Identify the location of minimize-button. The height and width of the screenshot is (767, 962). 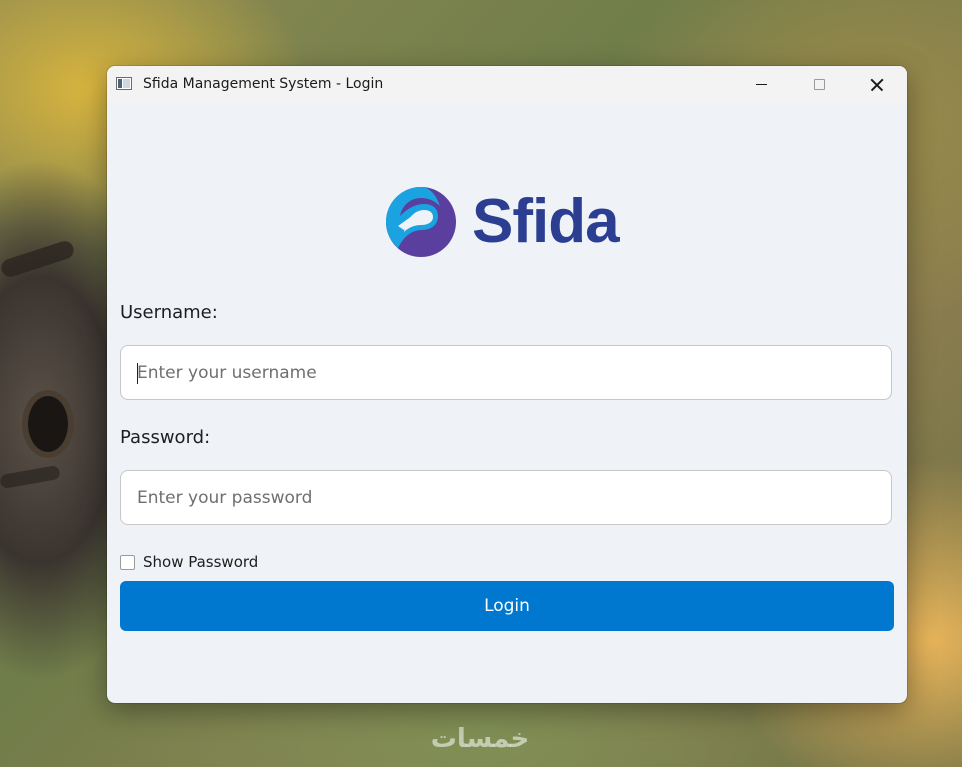
(761, 84).